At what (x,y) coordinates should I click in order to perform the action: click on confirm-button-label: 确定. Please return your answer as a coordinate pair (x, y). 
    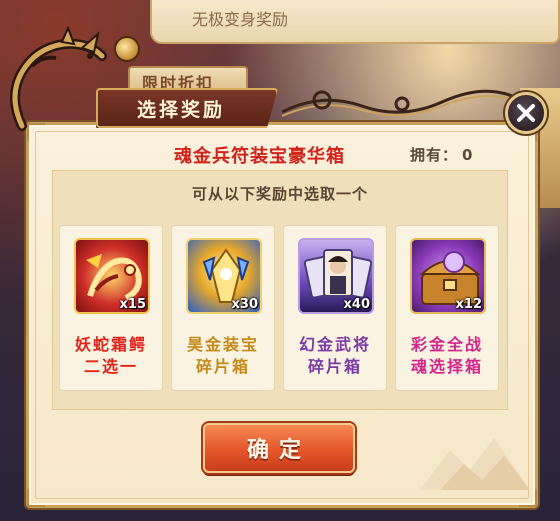
    Looking at the image, I should click on (278, 450).